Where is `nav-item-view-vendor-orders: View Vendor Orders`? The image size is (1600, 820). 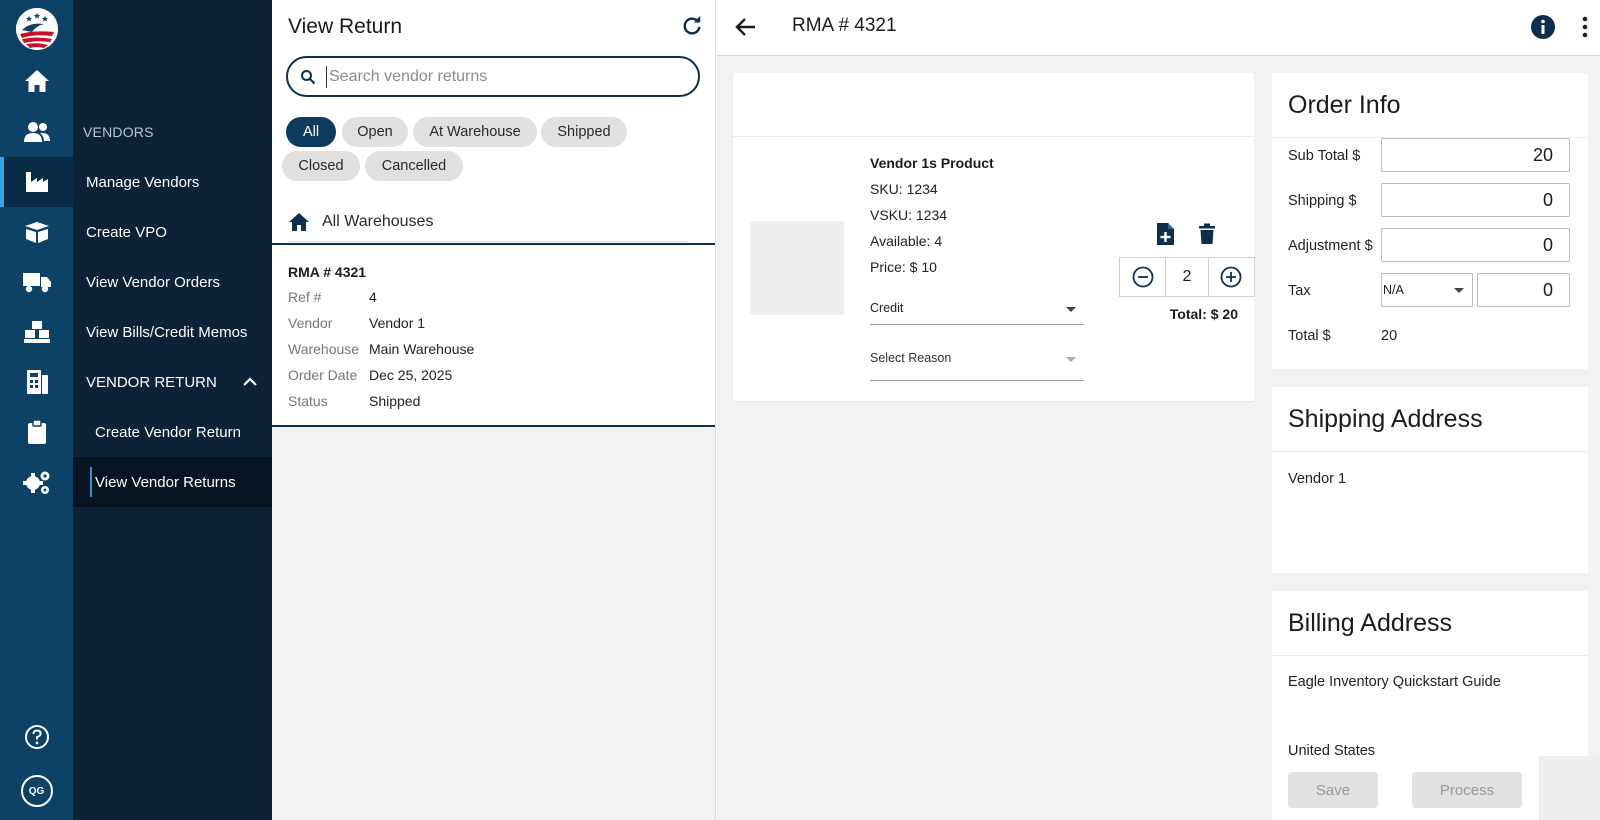
nav-item-view-vendor-orders: View Vendor Orders is located at coordinates (172, 282).